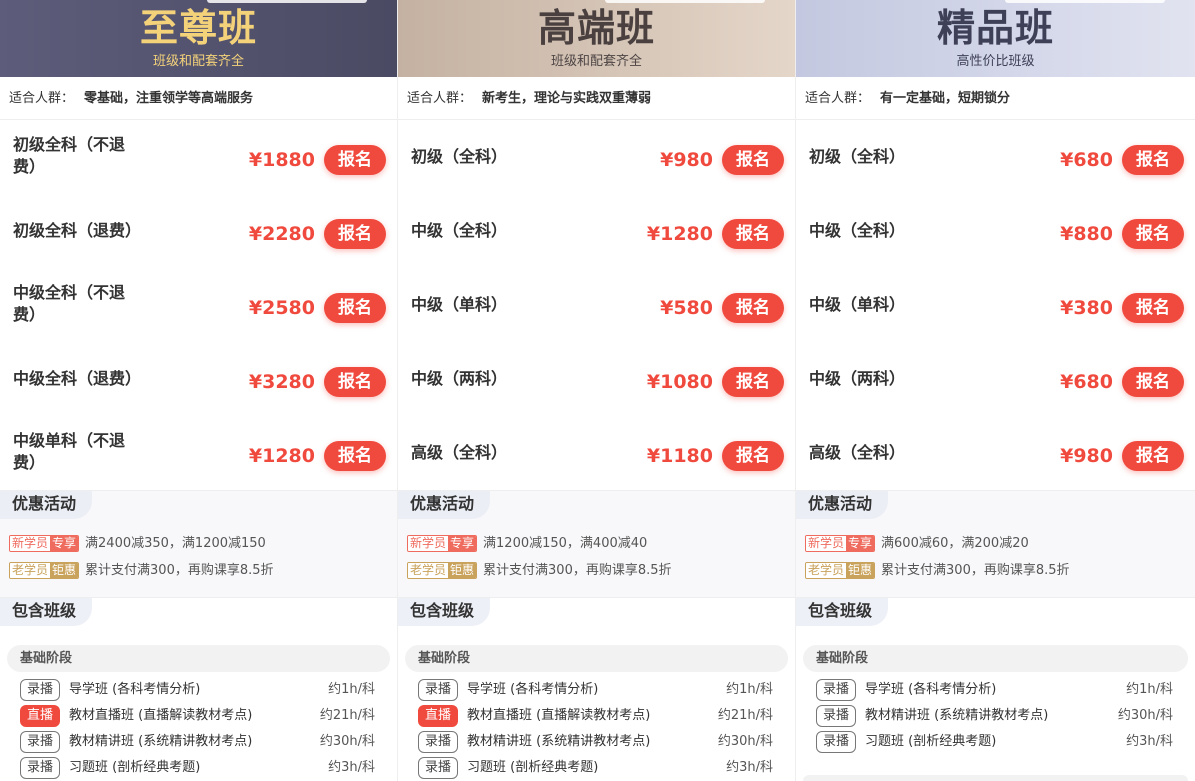 The width and height of the screenshot is (1195, 781). I want to click on plan-row: 中级（两科） ¥680 报名, so click(995, 379).